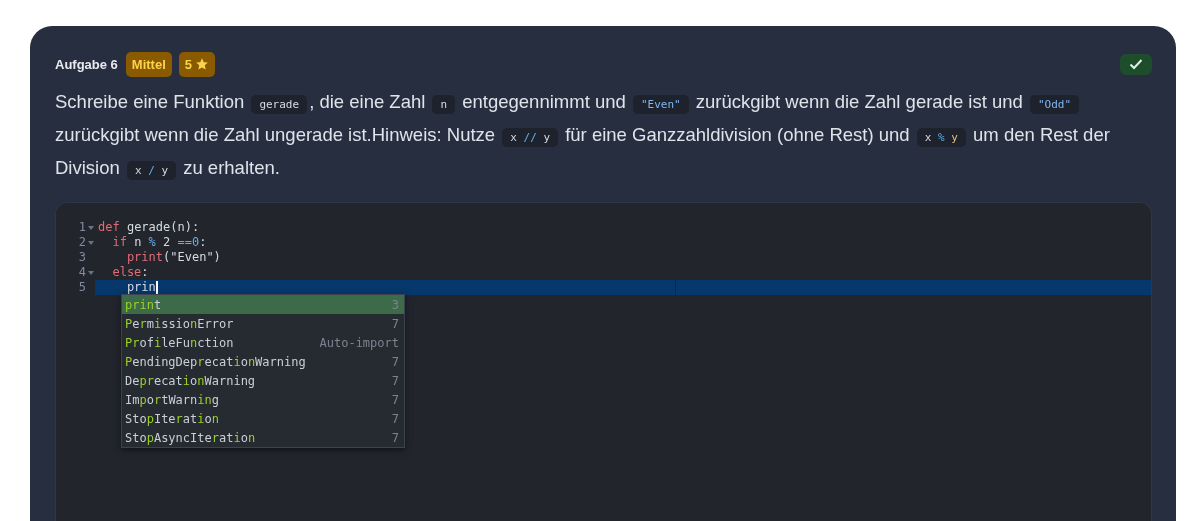  Describe the element at coordinates (263, 361) in the screenshot. I see `completion-item: PendingDeprecationWarning 7` at that location.